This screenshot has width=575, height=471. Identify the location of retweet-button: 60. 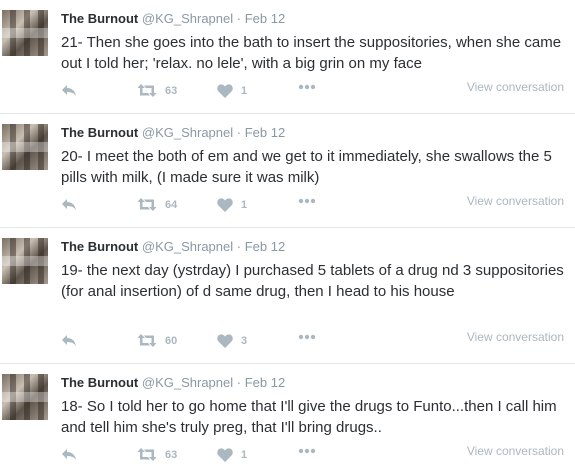
(157, 340).